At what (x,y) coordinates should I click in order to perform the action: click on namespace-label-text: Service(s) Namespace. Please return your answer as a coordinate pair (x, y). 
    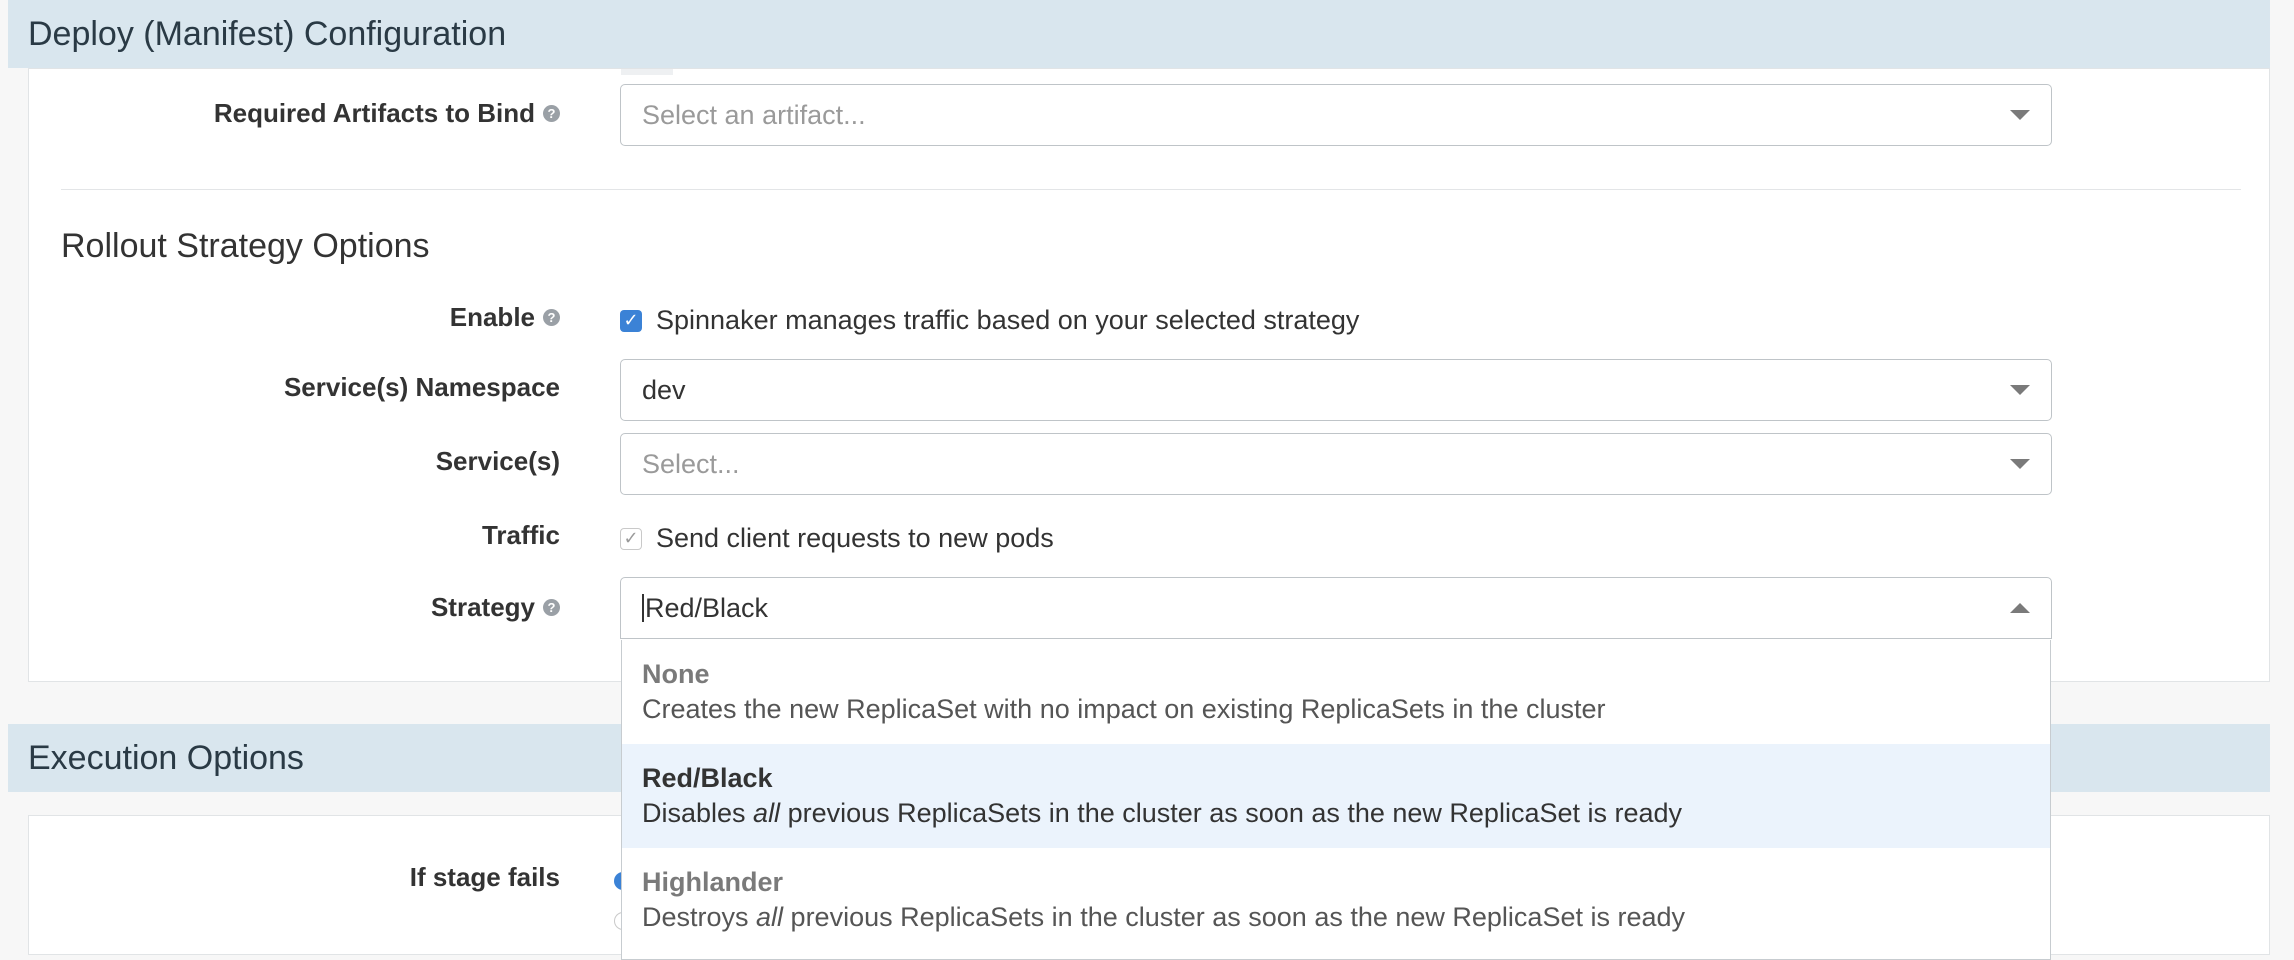
    Looking at the image, I should click on (421, 387).